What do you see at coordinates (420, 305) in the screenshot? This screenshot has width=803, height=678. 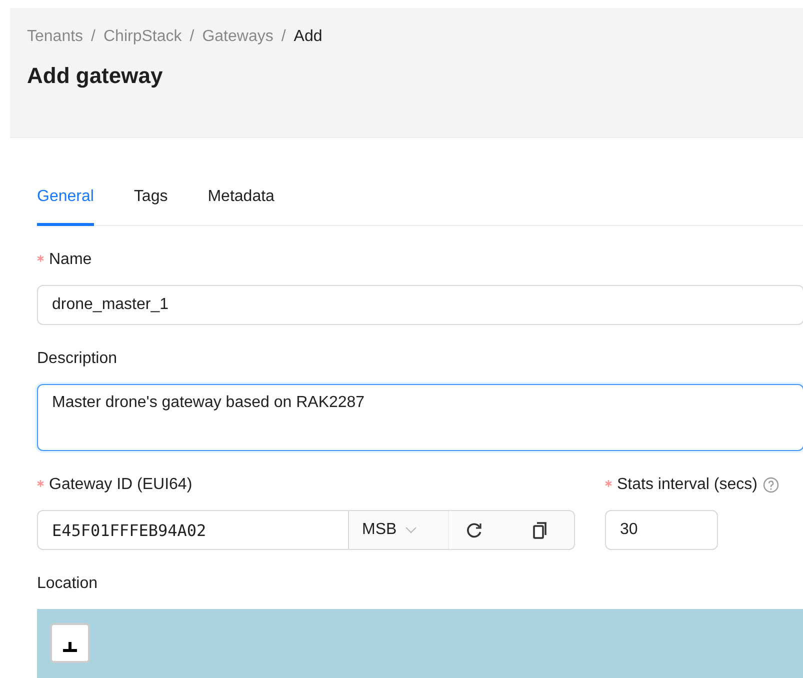 I see `name-field: drone_master_1` at bounding box center [420, 305].